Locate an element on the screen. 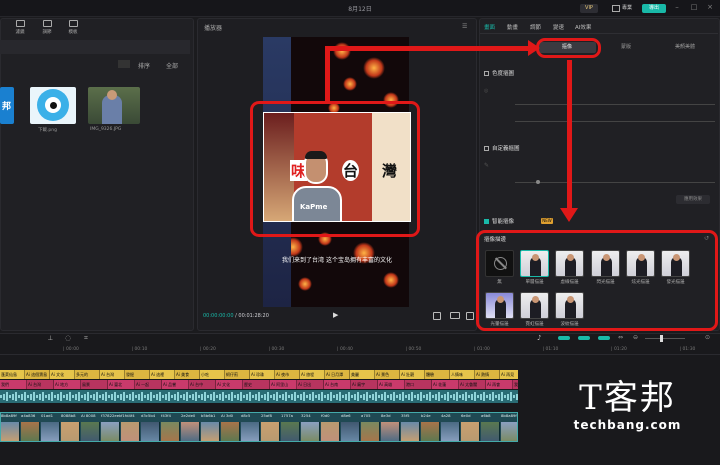 This screenshot has width=720, height=465. play-button: ▶ is located at coordinates (335, 315).